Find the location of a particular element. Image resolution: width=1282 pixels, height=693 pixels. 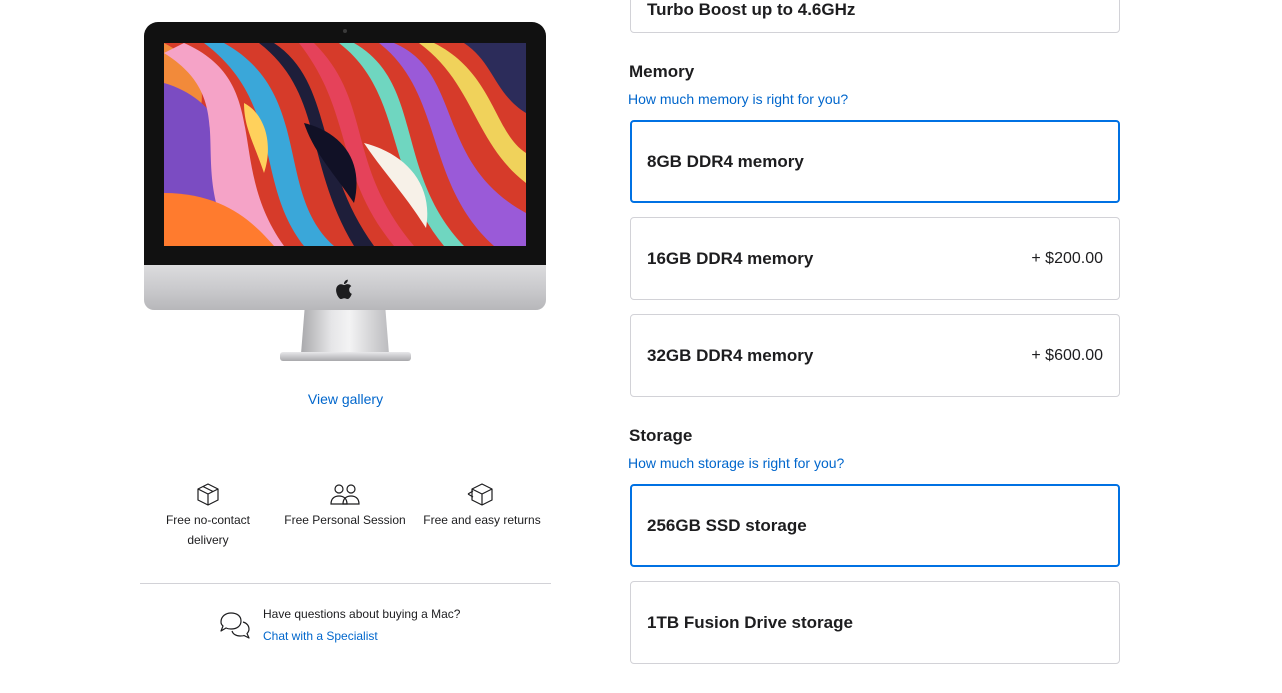

view-gallery-link: View gallery is located at coordinates (345, 399).